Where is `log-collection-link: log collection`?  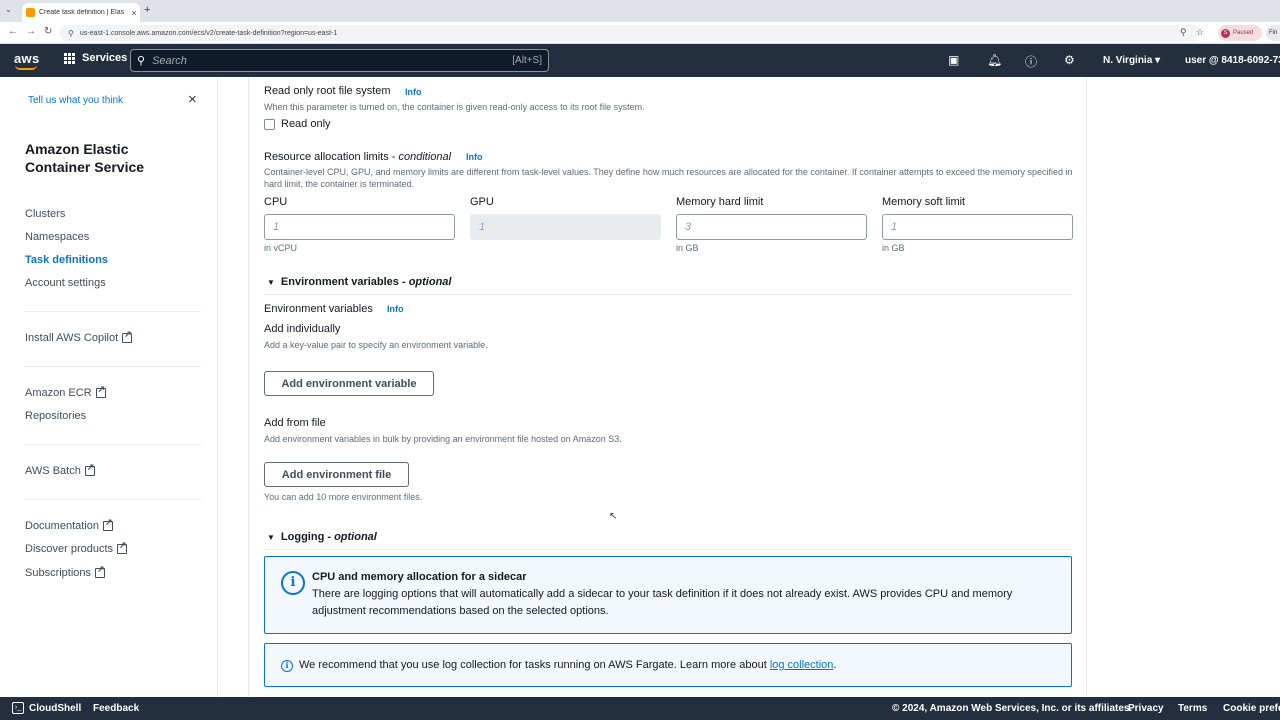 log-collection-link: log collection is located at coordinates (802, 665).